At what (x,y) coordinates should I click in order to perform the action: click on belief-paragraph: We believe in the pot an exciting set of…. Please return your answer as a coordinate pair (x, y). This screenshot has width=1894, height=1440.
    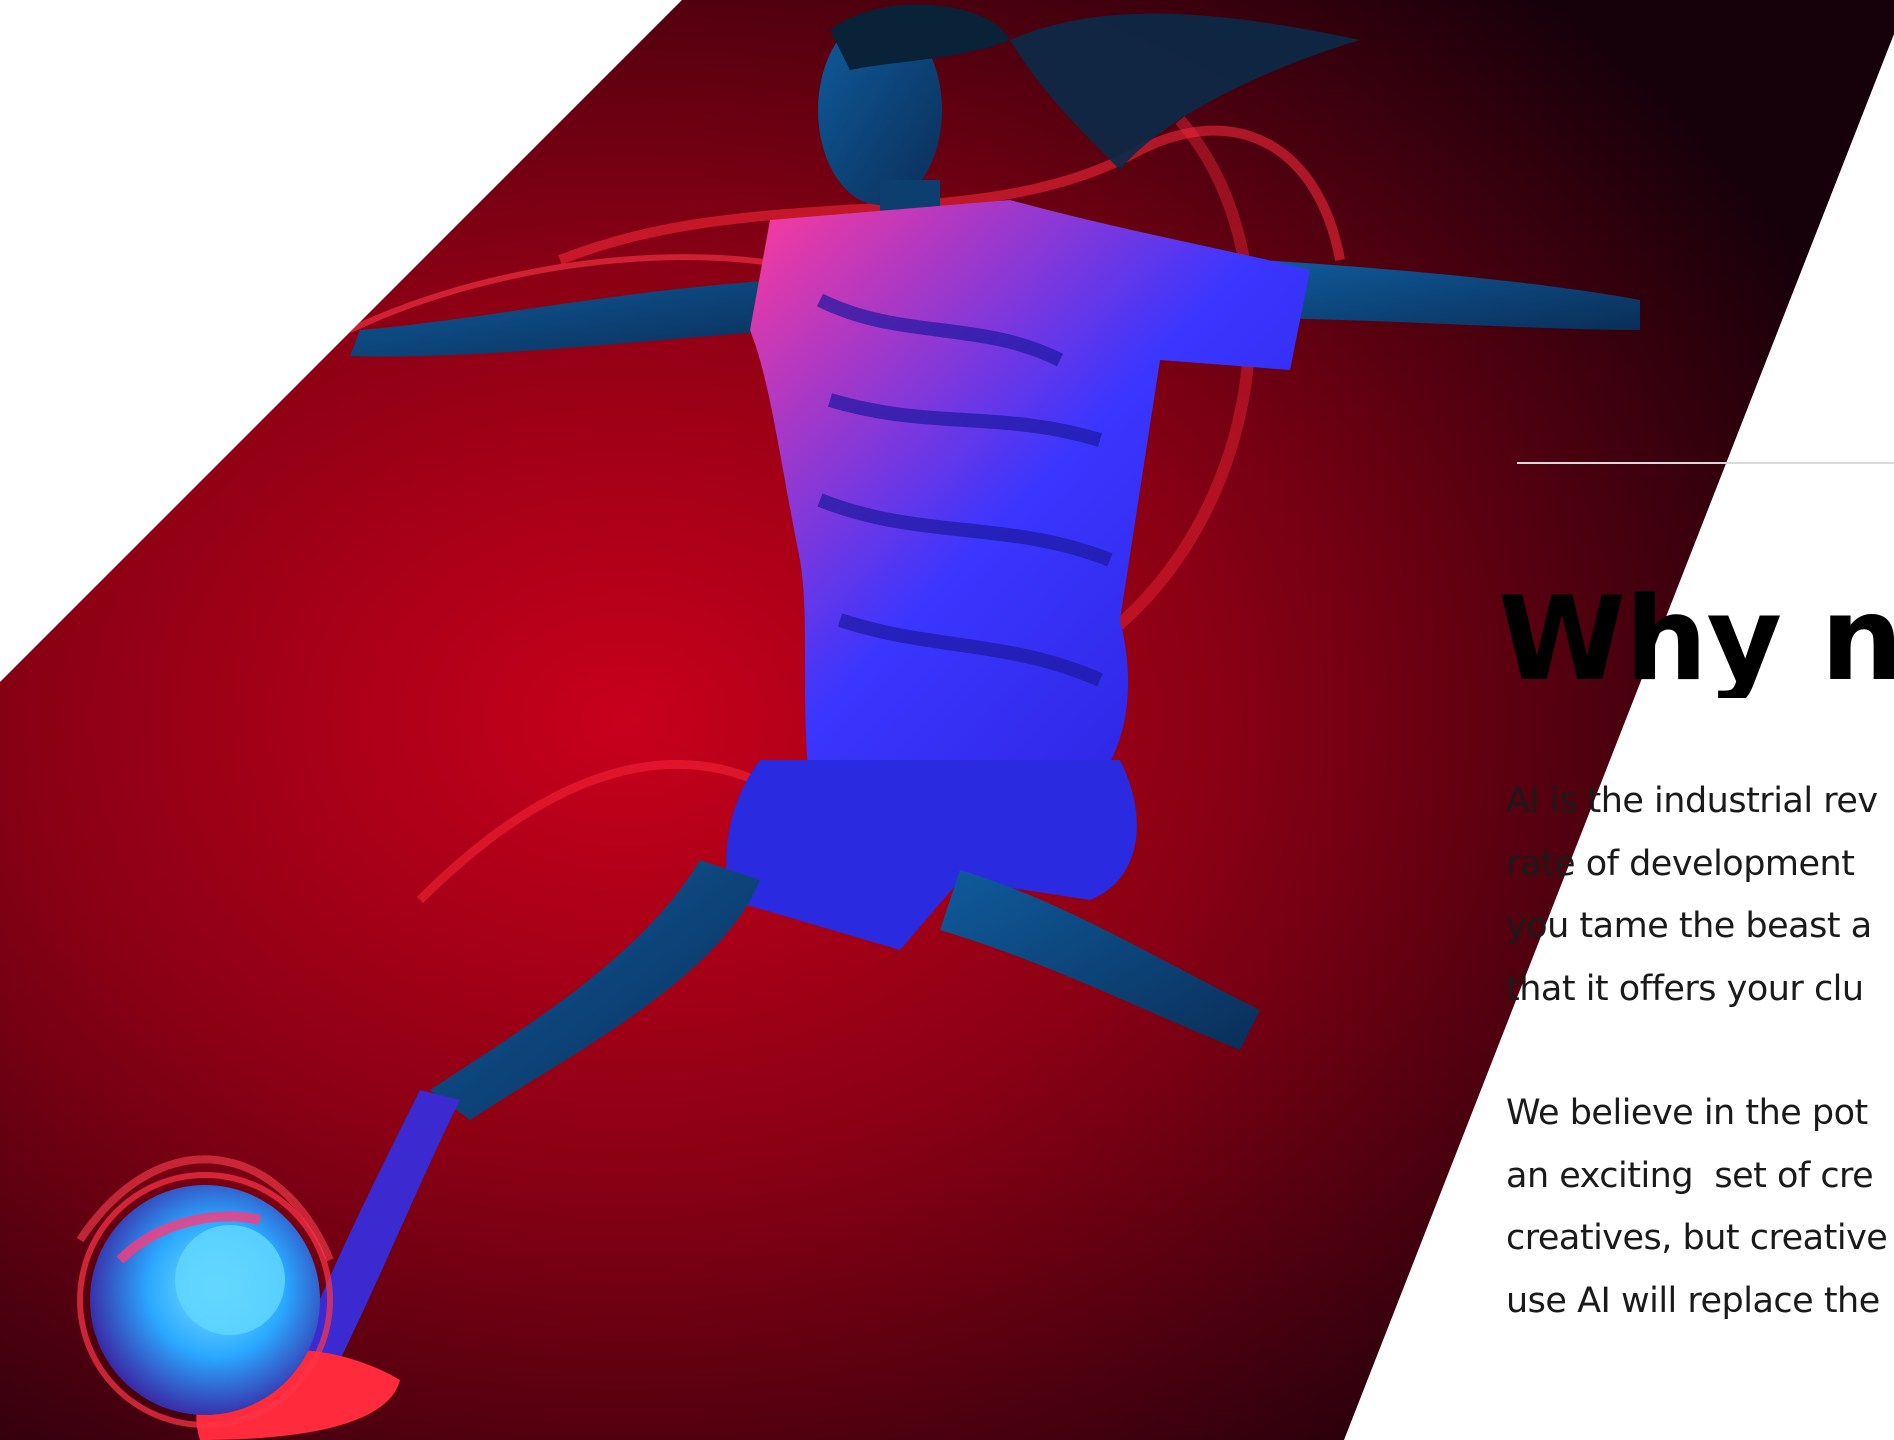
    Looking at the image, I should click on (1700, 1207).